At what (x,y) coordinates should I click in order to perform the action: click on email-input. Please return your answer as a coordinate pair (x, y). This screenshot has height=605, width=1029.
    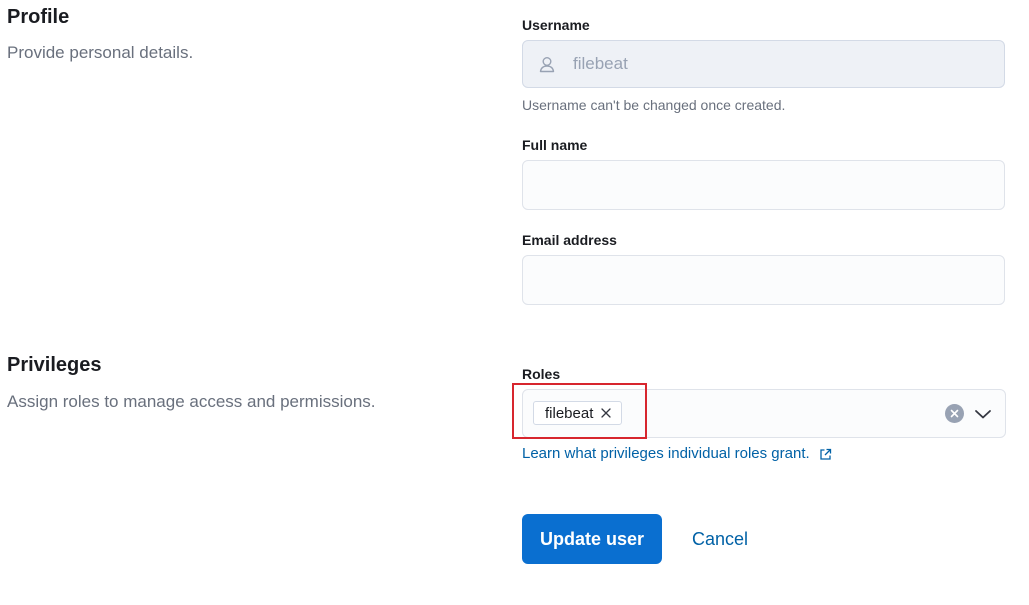
    Looking at the image, I should click on (763, 280).